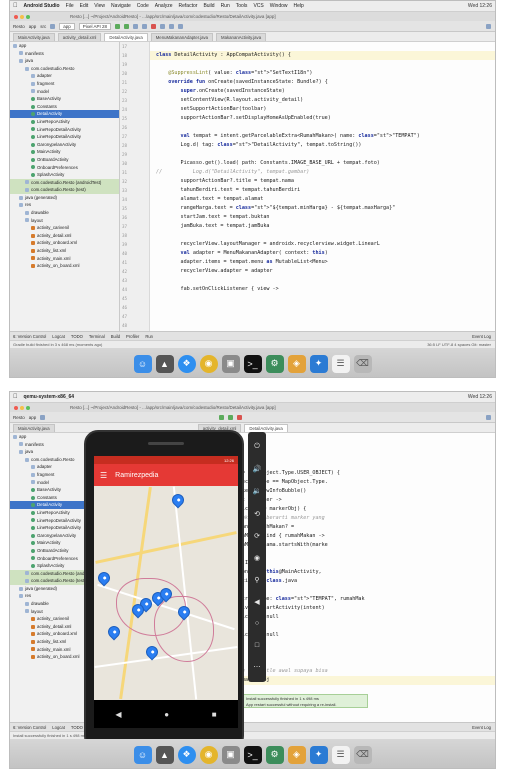 This screenshot has height=769, width=505. Describe the element at coordinates (172, 26) in the screenshot. I see `avd-manager-icon` at that location.